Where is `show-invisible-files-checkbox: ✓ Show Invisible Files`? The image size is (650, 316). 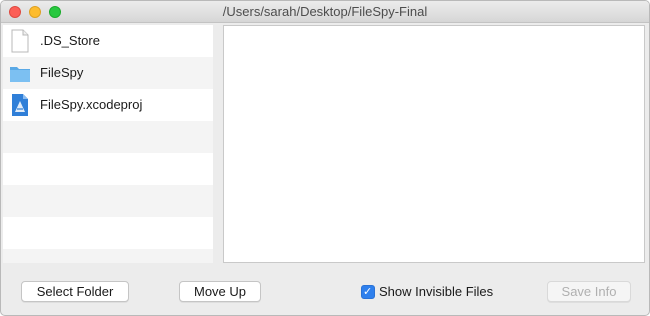 show-invisible-files-checkbox: ✓ Show Invisible Files is located at coordinates (427, 291).